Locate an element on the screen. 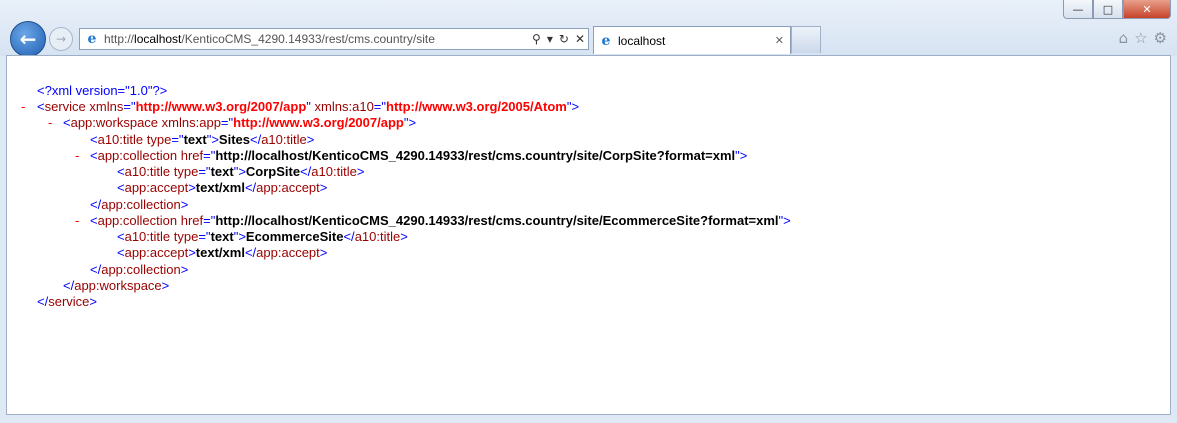 The image size is (1177, 423). ecom-collection-close-line: </app:collection> is located at coordinates (139, 269).